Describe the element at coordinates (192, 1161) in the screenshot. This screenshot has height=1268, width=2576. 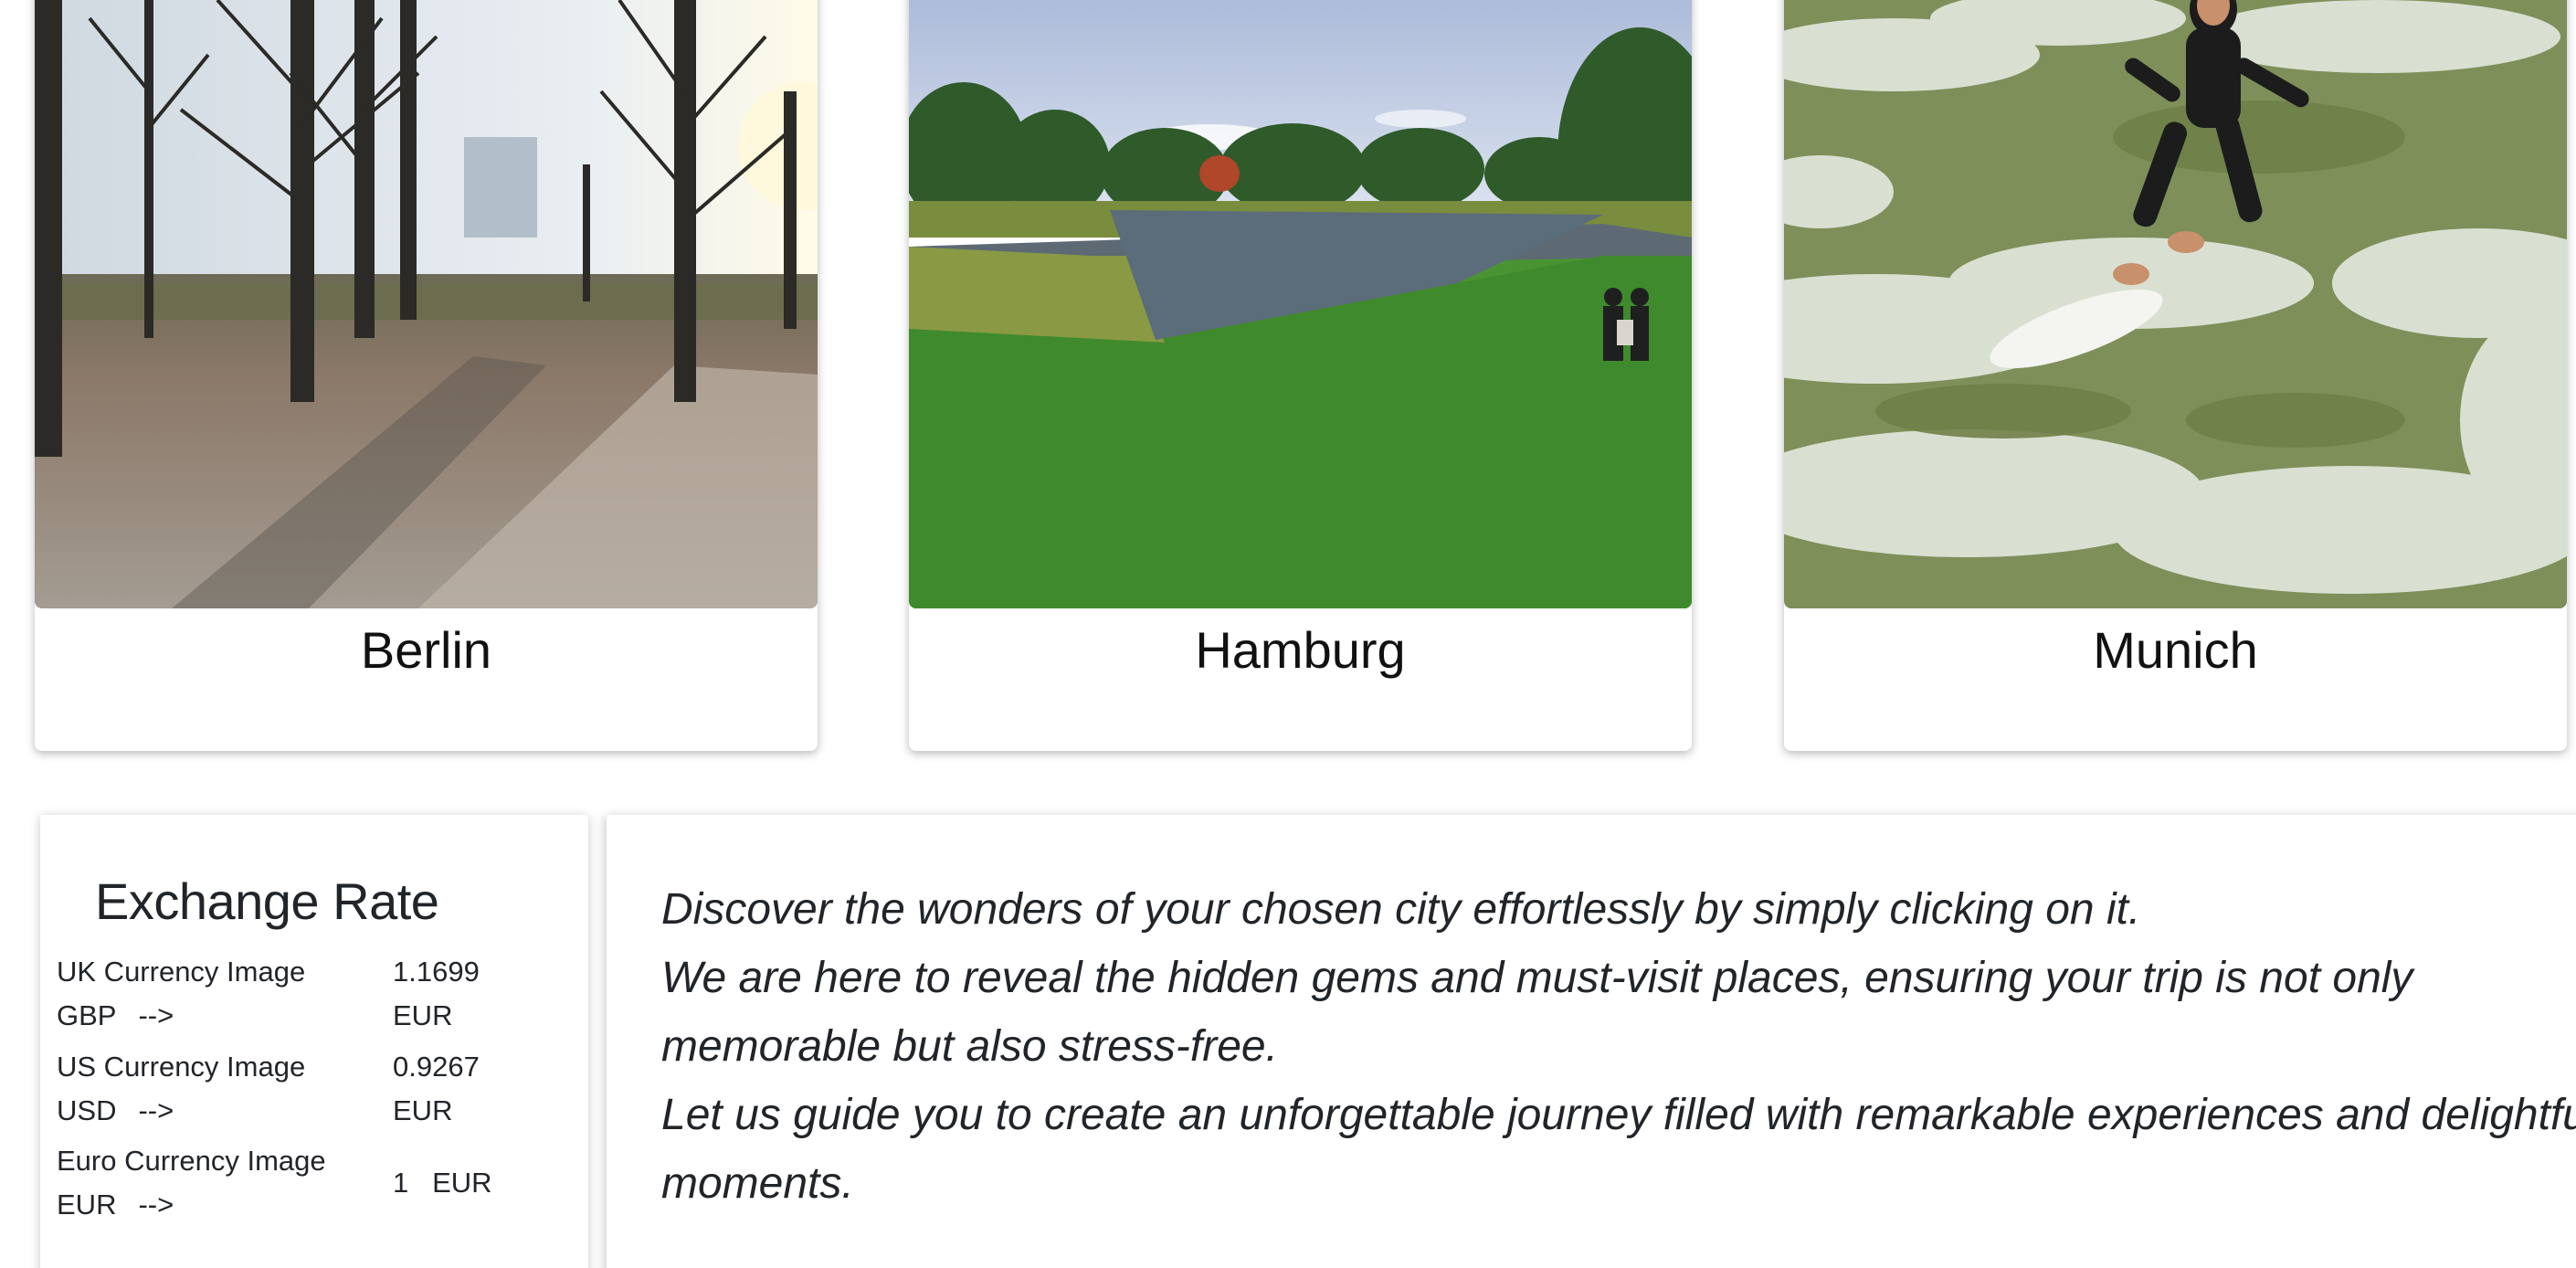
I see `euro-currency-image: Euro Currency Image` at that location.